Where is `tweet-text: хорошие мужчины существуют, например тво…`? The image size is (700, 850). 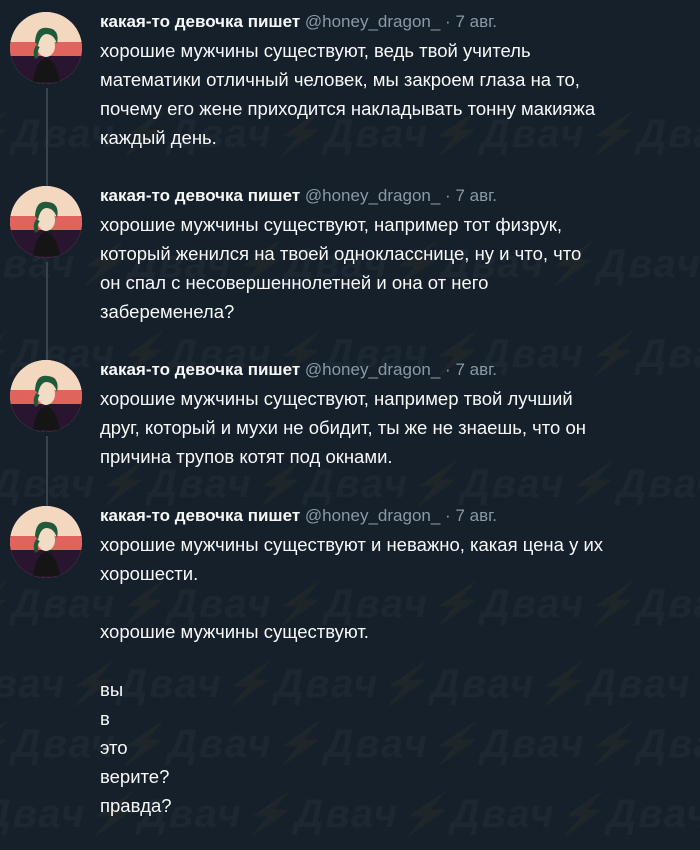 tweet-text: хорошие мужчины существуют, например тво… is located at coordinates (393, 427).